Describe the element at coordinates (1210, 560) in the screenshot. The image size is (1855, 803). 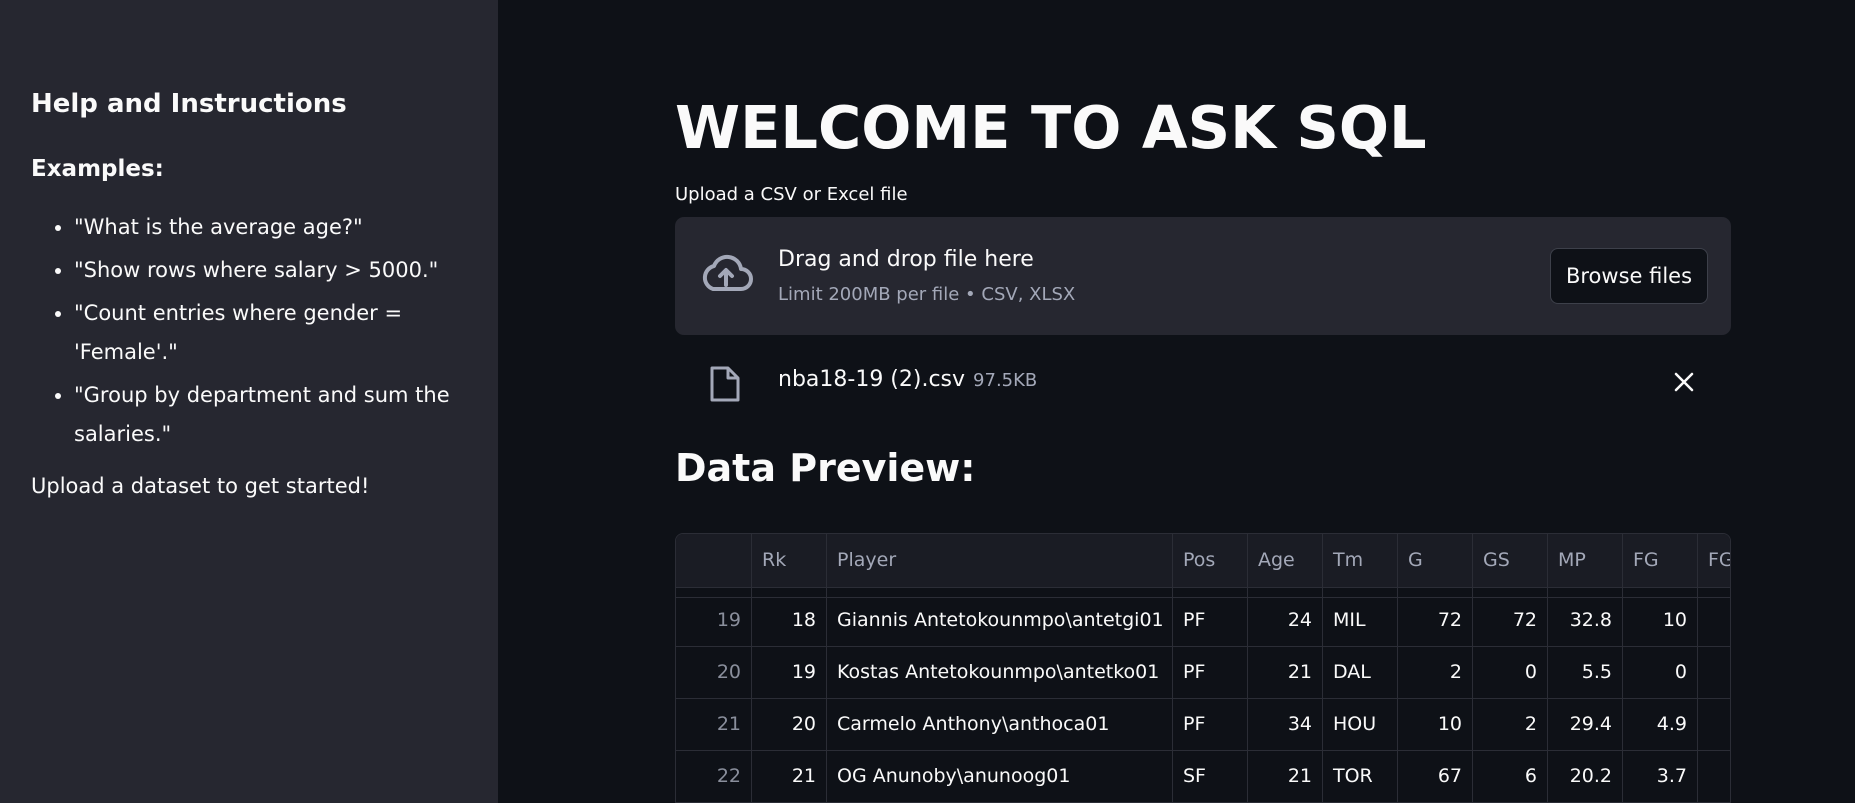
I see `column-header: Pos` at that location.